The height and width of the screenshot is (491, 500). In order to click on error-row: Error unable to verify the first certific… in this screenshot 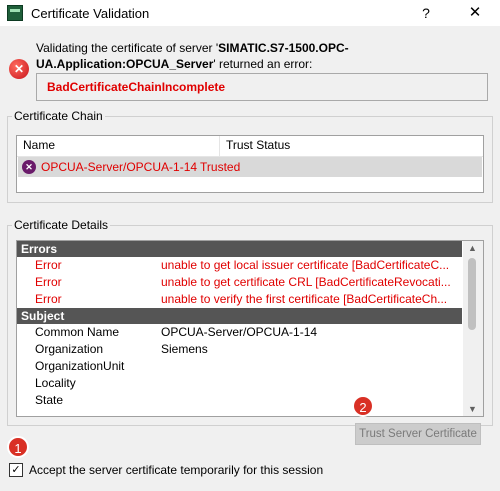, I will do `click(239, 299)`.